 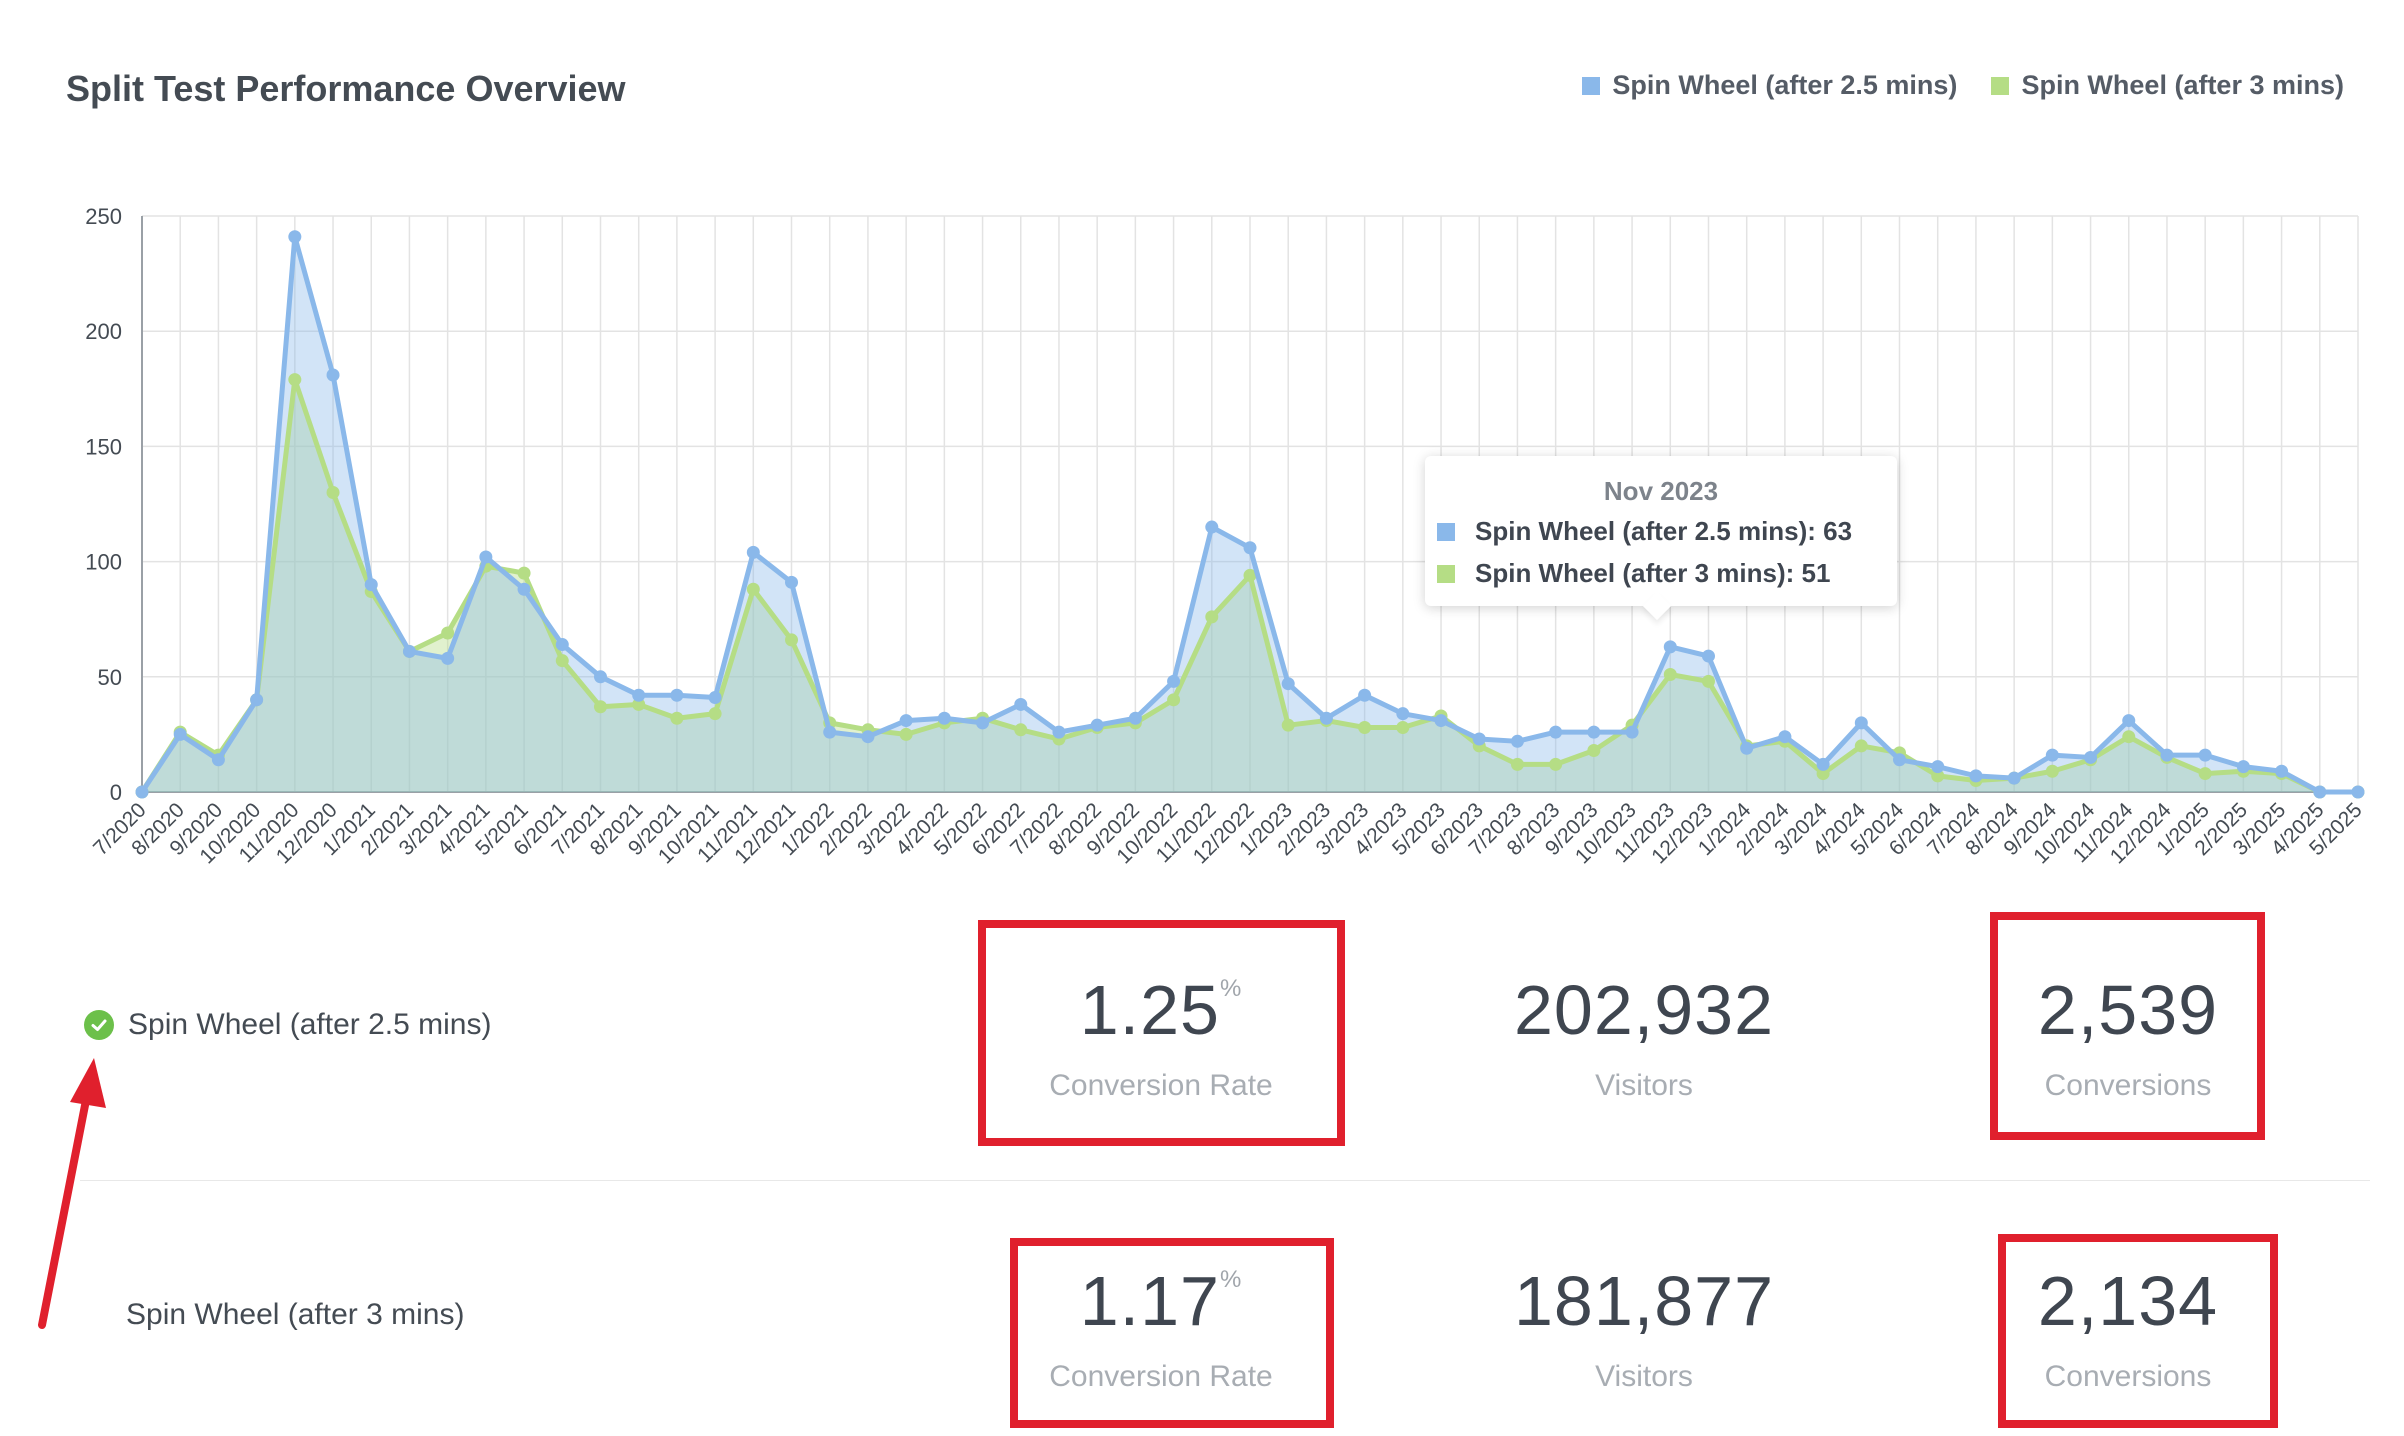 I want to click on red-arrow-annotation, so click(x=72, y=1193).